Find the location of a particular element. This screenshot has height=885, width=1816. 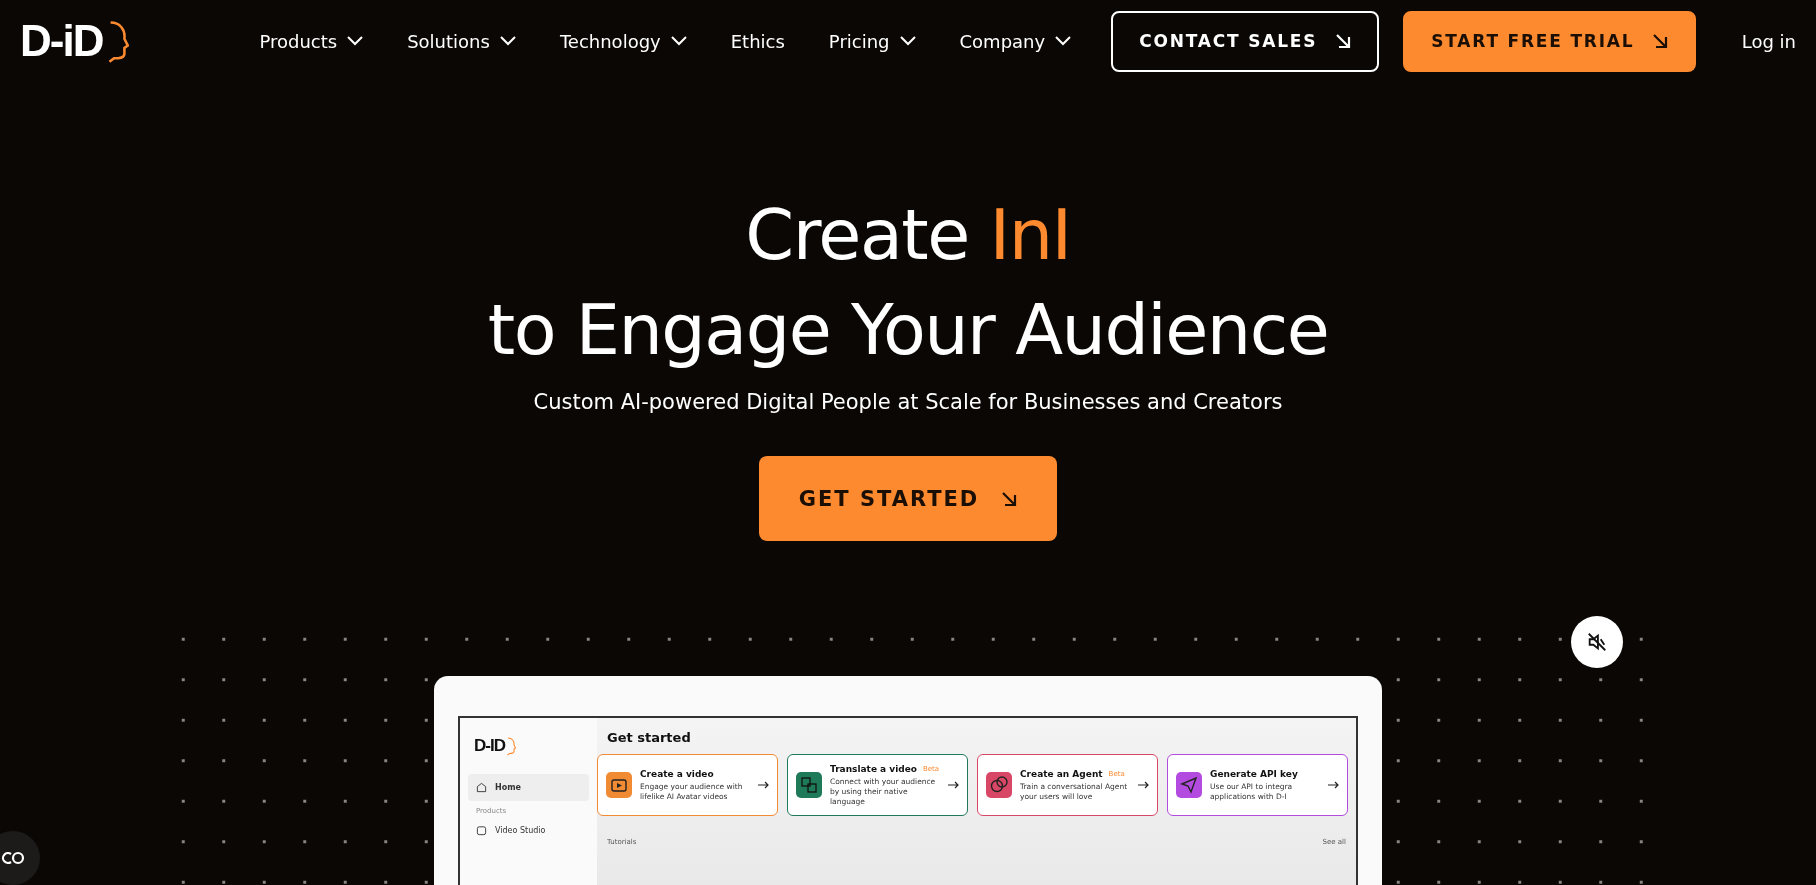

logo: D-iD is located at coordinates (75, 41).